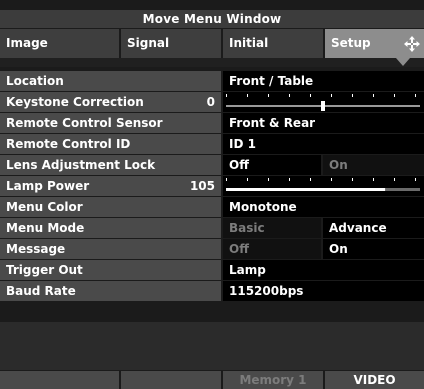 Image resolution: width=424 pixels, height=389 pixels. Describe the element at coordinates (373, 249) in the screenshot. I see `message-option-on: On` at that location.